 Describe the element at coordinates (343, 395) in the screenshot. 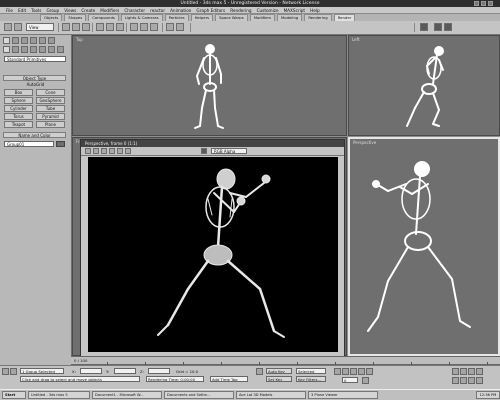

I see `taskbar-item: 3 Plane Viewer` at that location.